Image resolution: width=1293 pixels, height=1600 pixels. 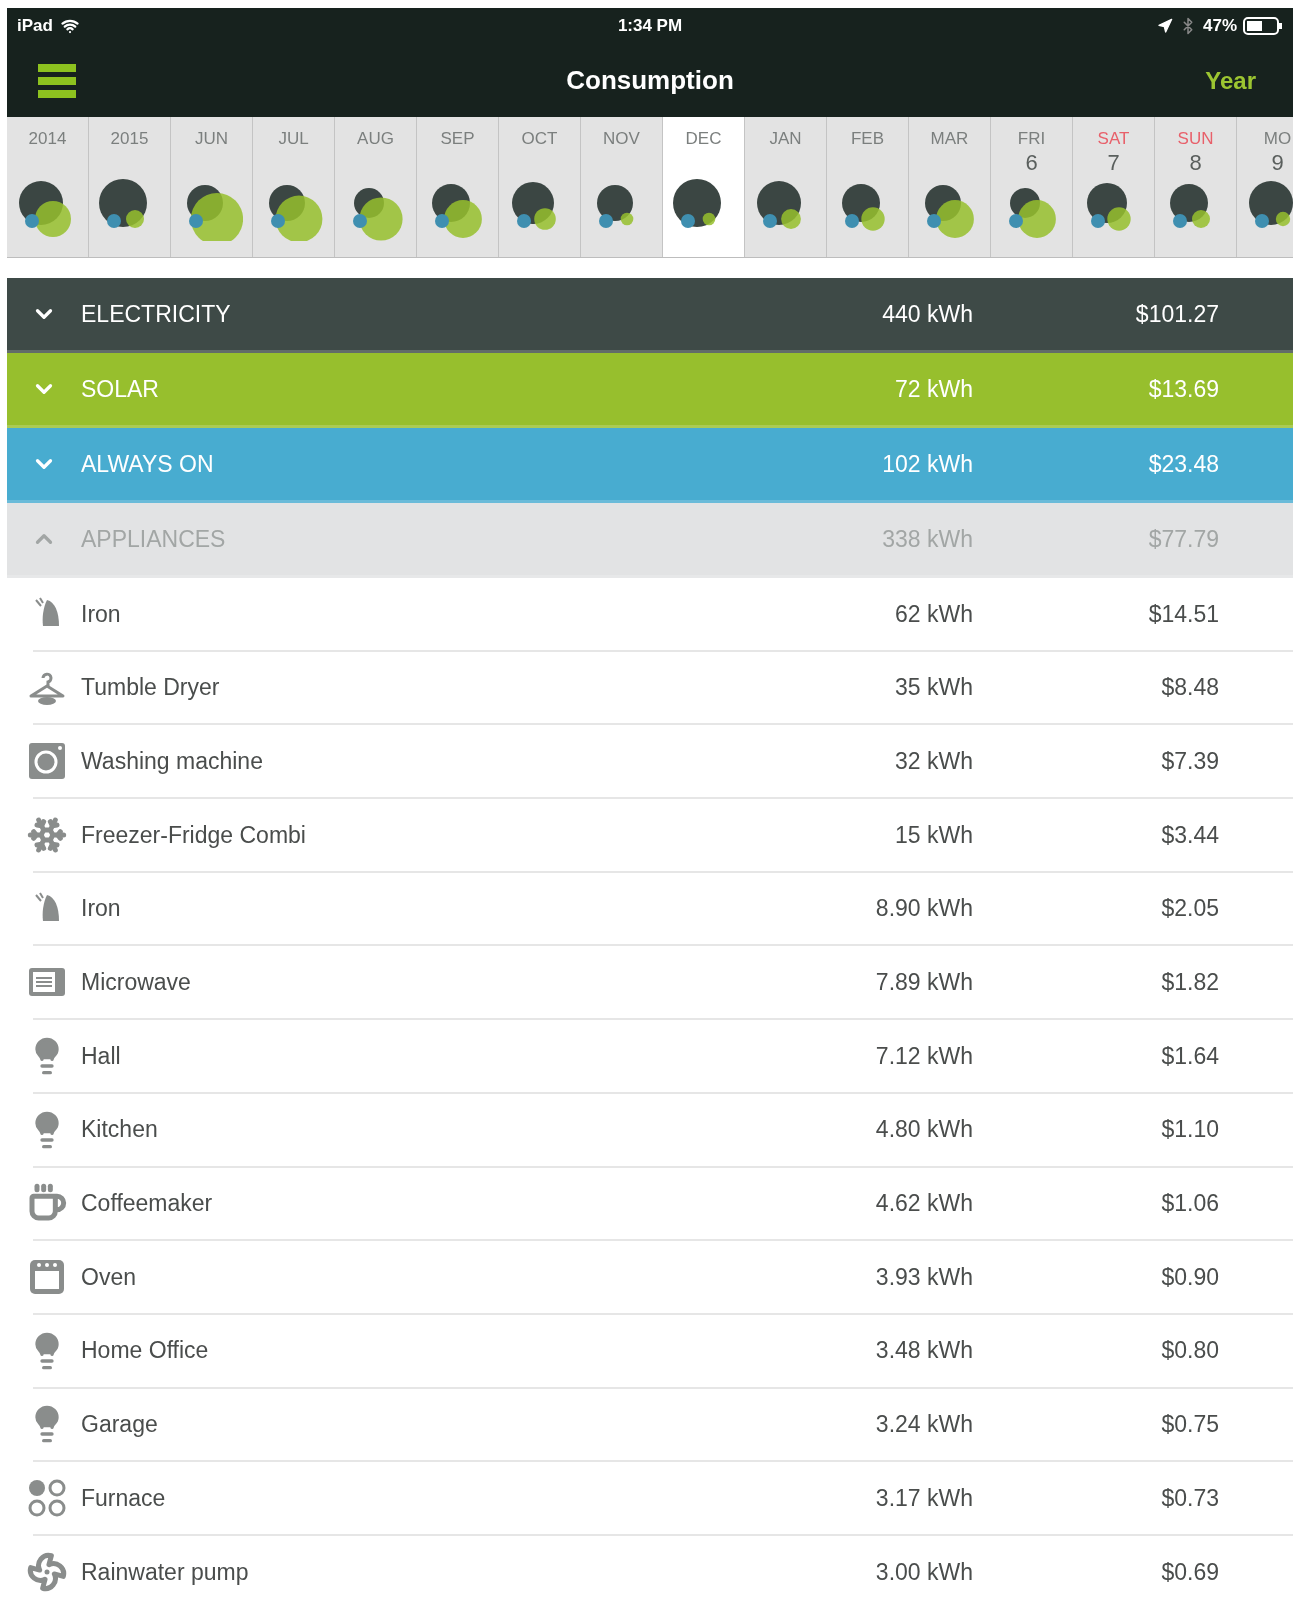 I want to click on appliance-cost: $1.64, so click(x=1190, y=1056).